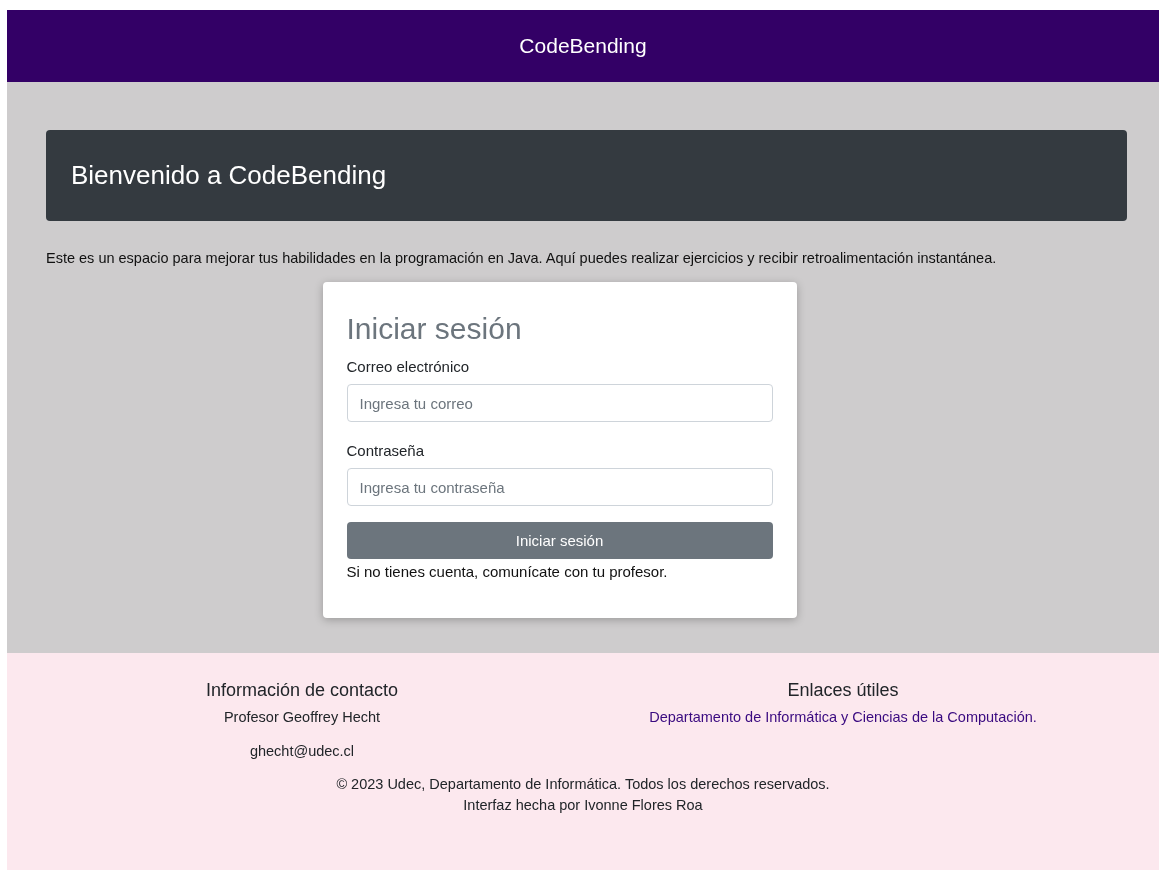 The image size is (1159, 871). Describe the element at coordinates (583, 784) in the screenshot. I see `copyright-text: © 2023 Udec, Departamento de Informática. Todos los derechos reservados.` at that location.